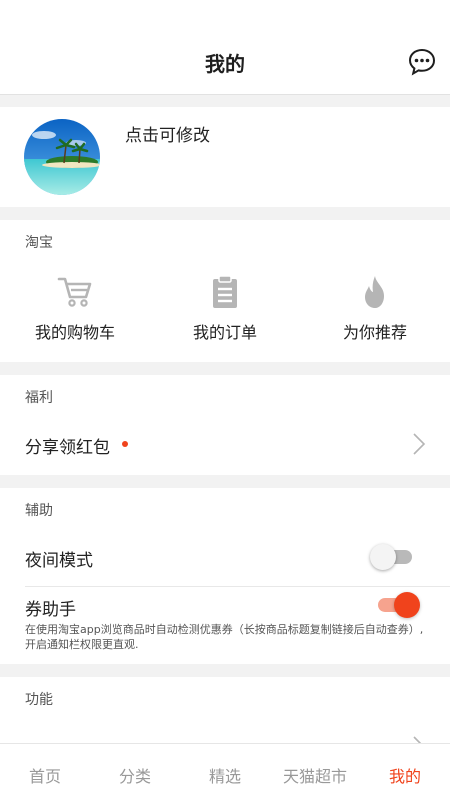 This screenshot has width=450, height=800. Describe the element at coordinates (39, 511) in the screenshot. I see `section-title-fuzhu: 辅助` at that location.